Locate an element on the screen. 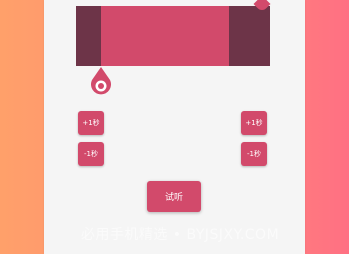 The height and width of the screenshot is (254, 349). end-plus-1s-label: +1秒 is located at coordinates (254, 123).